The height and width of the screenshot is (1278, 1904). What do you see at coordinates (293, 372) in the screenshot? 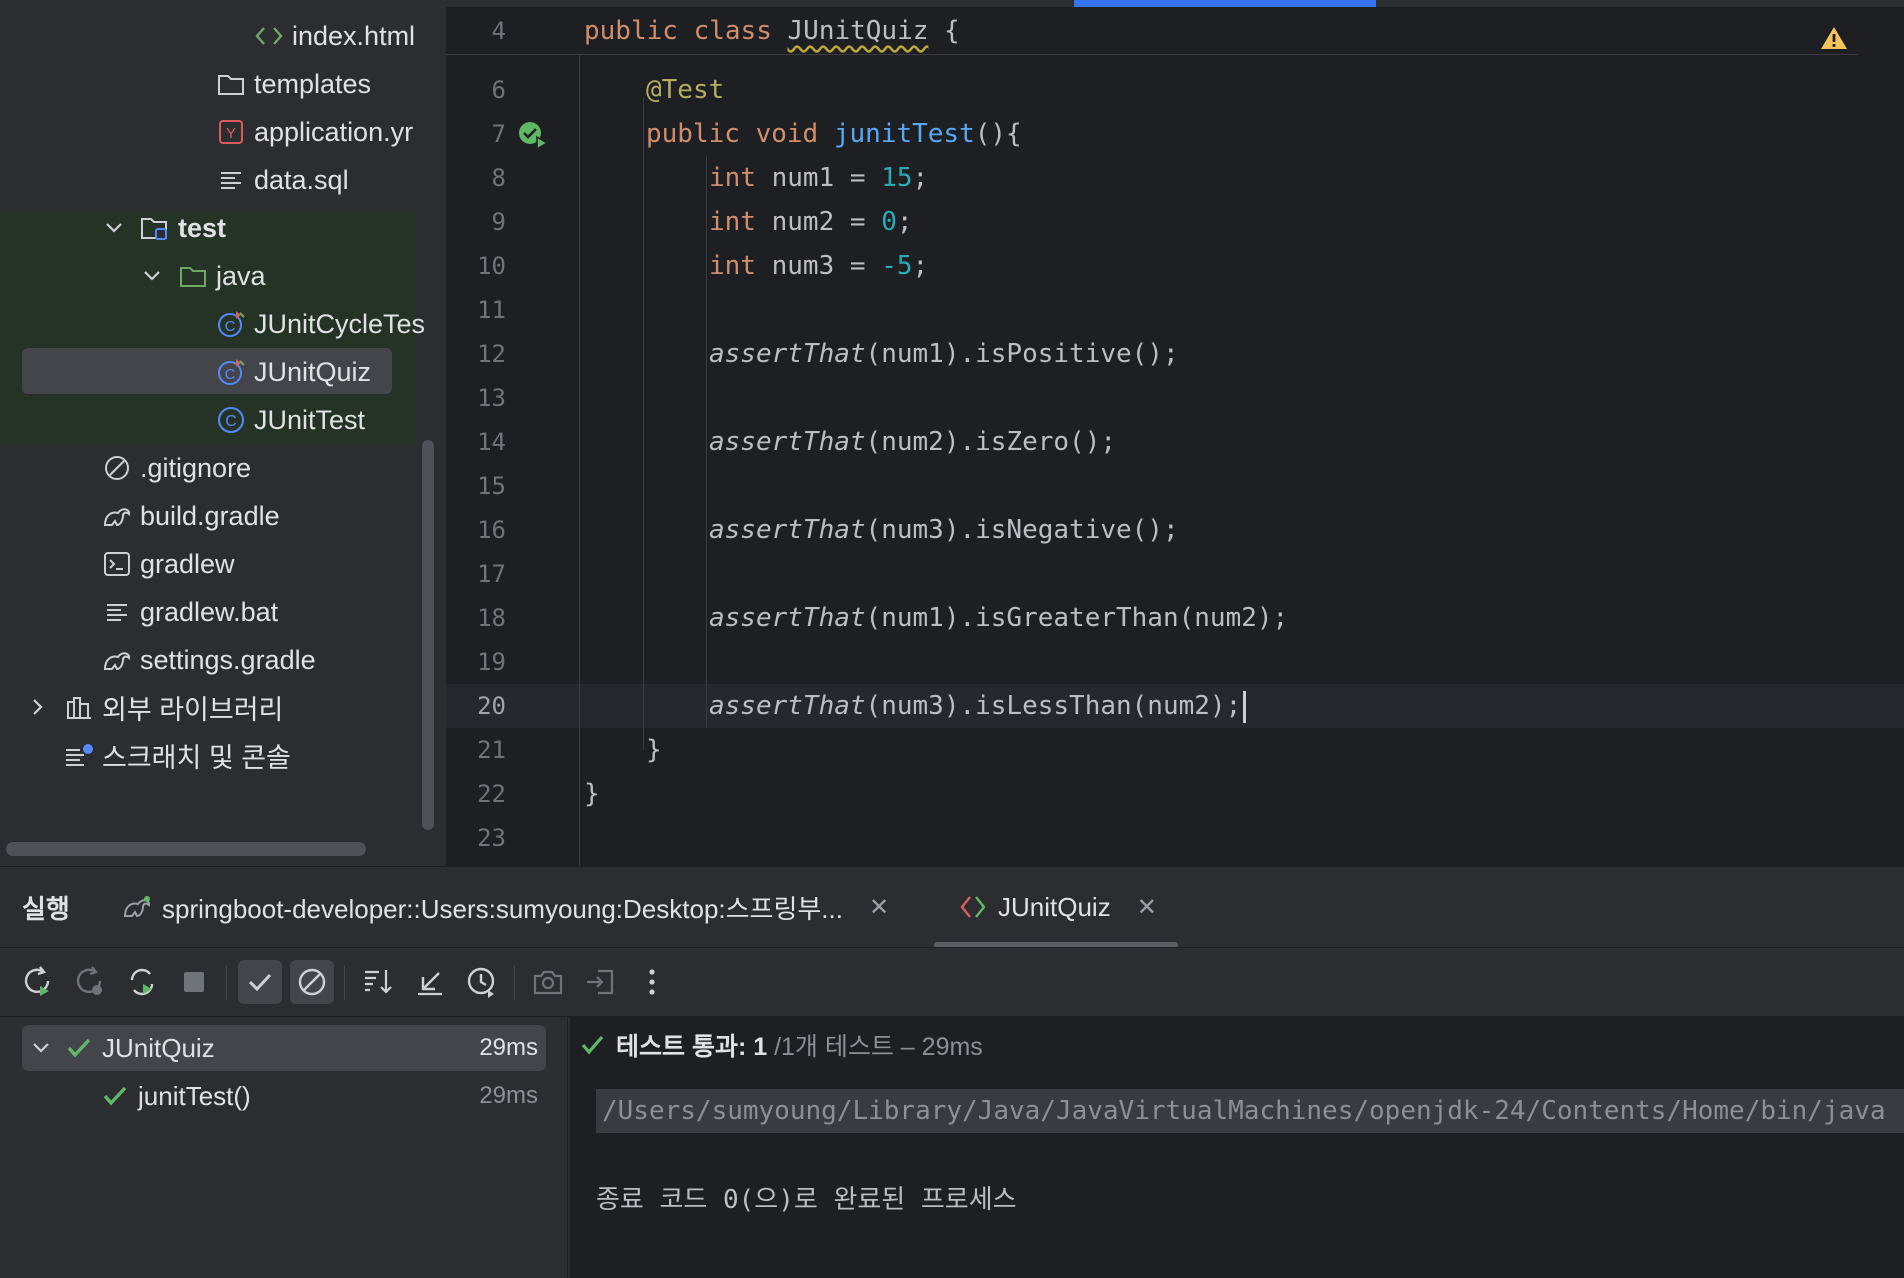
I see `tree-item-junitquiz: C JUnitQuiz` at bounding box center [293, 372].